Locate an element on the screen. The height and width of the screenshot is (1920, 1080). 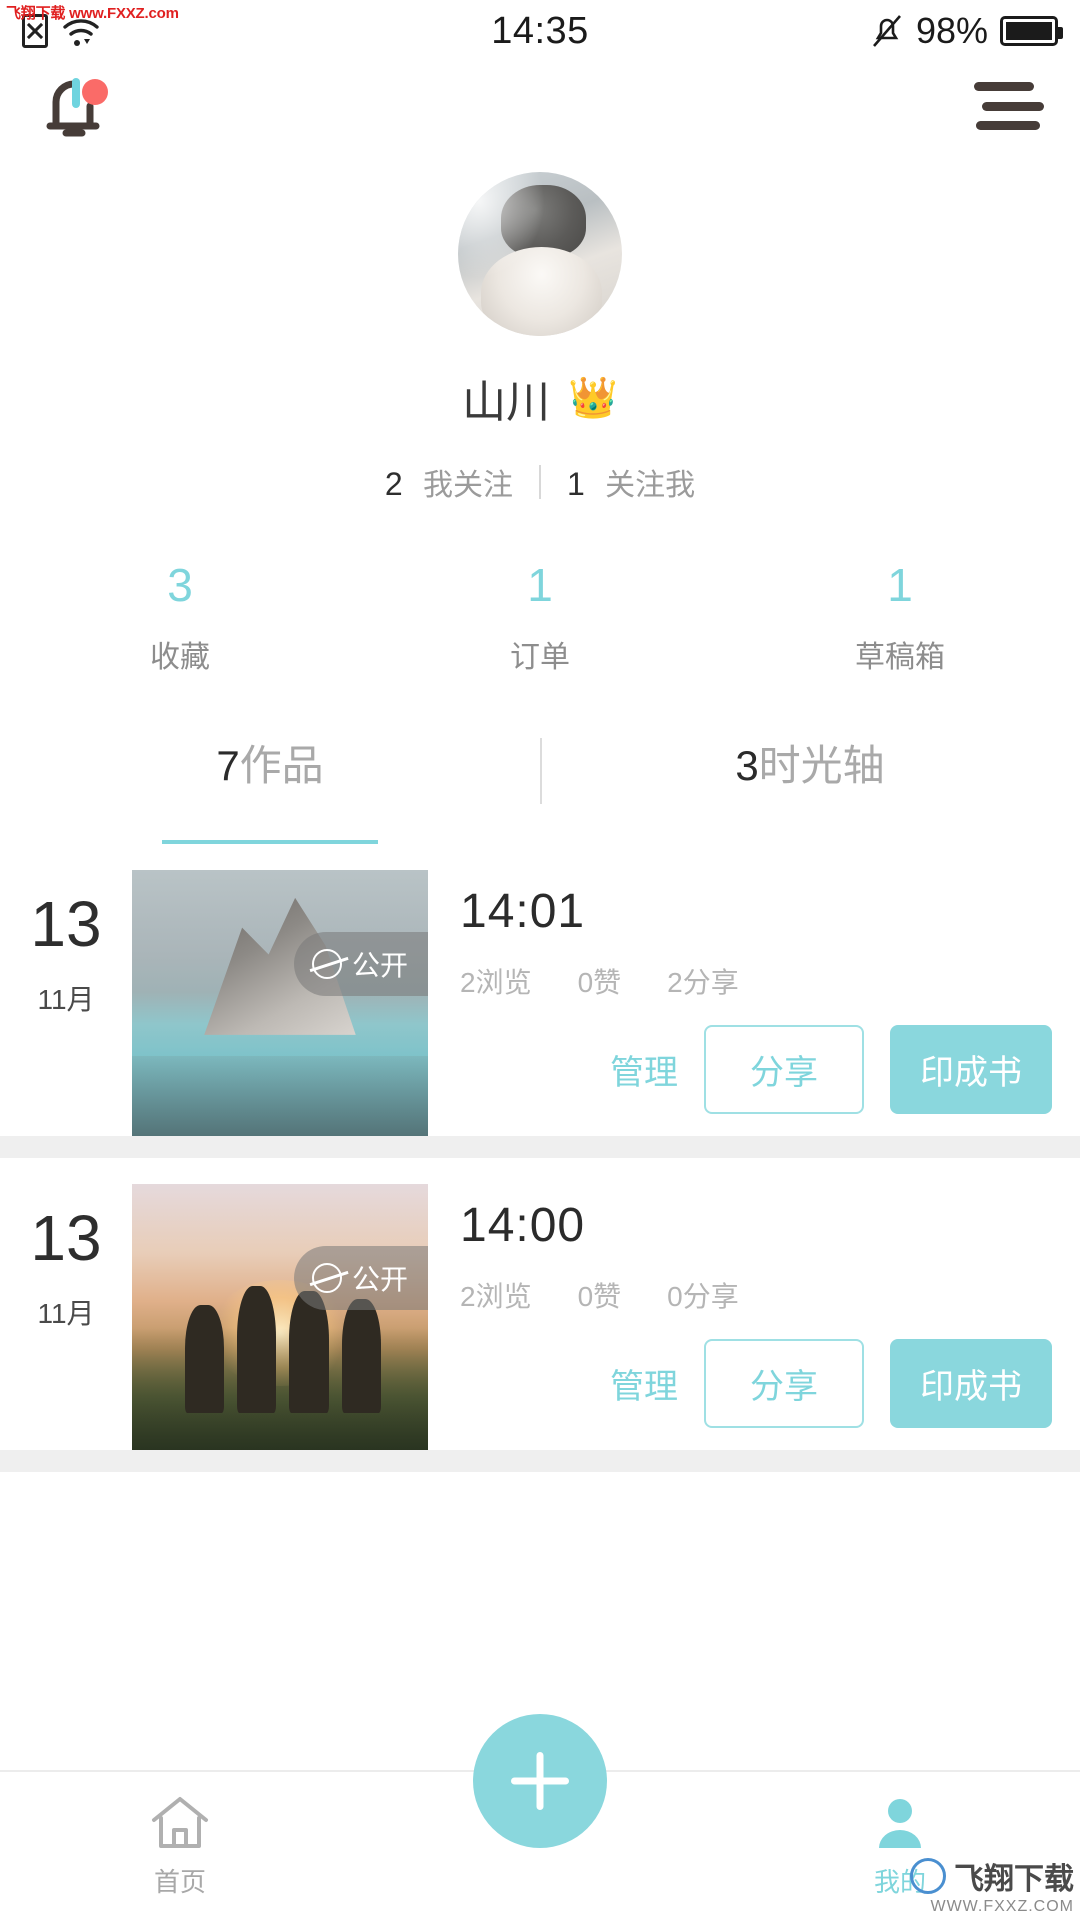
plus-icon is located at coordinates (540, 1781).